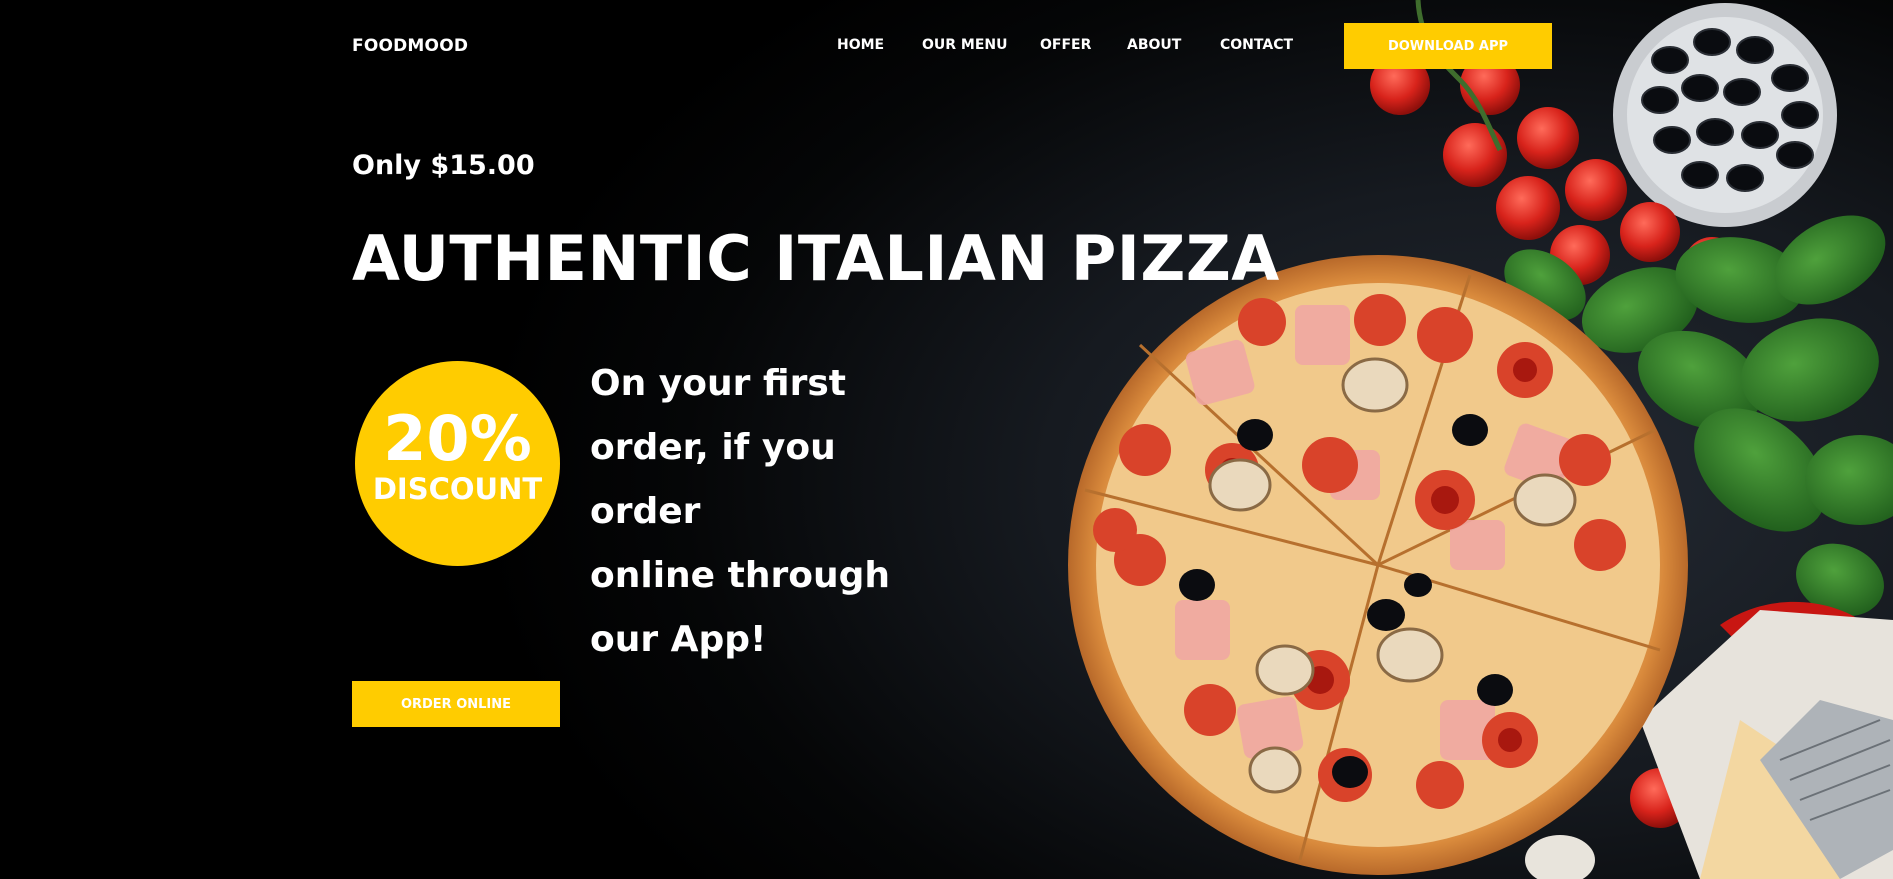 Image resolution: width=1893 pixels, height=879 pixels. Describe the element at coordinates (718, 383) in the screenshot. I see `offer-line: On your first` at that location.